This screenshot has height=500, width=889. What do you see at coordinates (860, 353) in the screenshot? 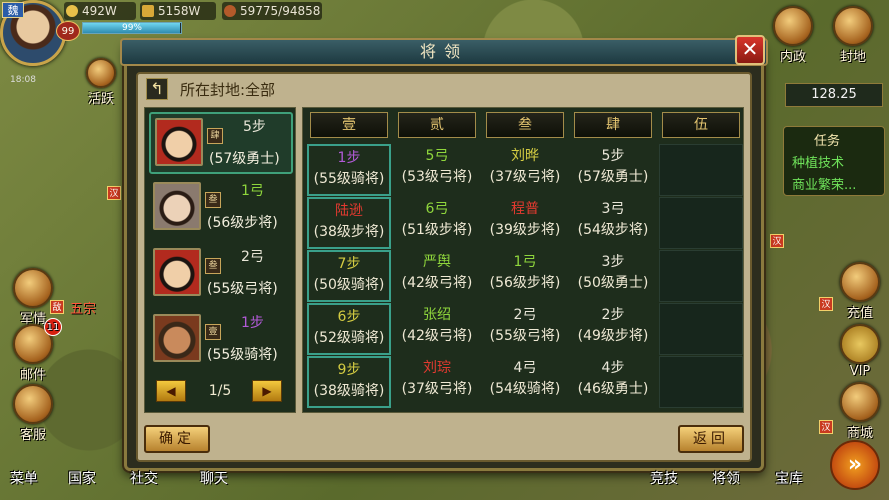
I see `vip-button: VIP` at bounding box center [860, 353].